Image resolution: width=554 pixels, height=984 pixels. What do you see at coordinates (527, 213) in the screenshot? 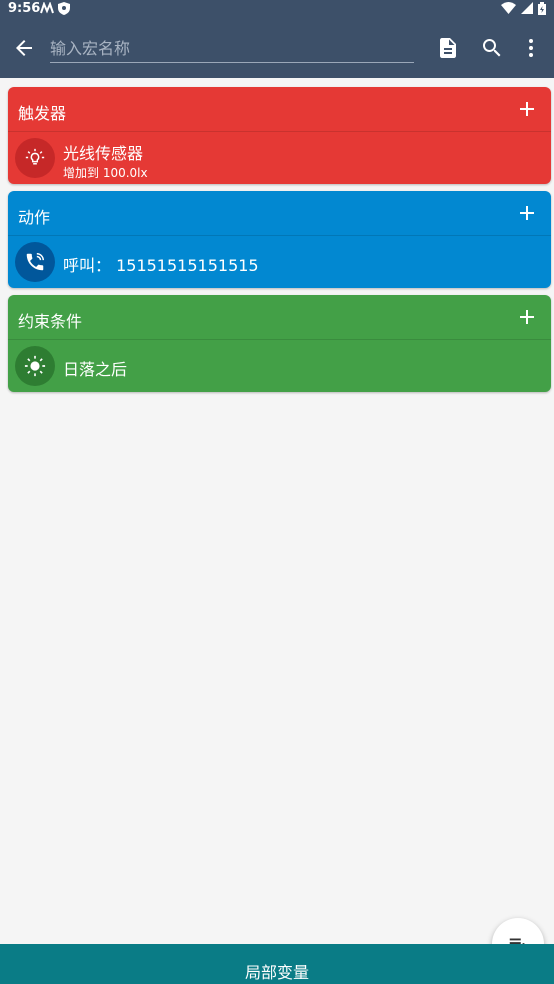
I see `add-action-icon` at bounding box center [527, 213].